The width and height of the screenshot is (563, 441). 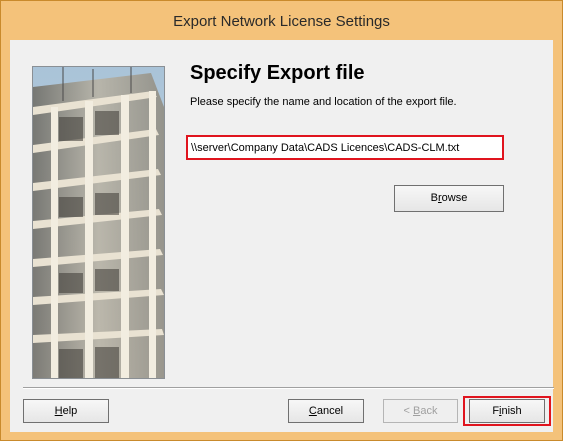 What do you see at coordinates (66, 411) in the screenshot?
I see `help-button: Help` at bounding box center [66, 411].